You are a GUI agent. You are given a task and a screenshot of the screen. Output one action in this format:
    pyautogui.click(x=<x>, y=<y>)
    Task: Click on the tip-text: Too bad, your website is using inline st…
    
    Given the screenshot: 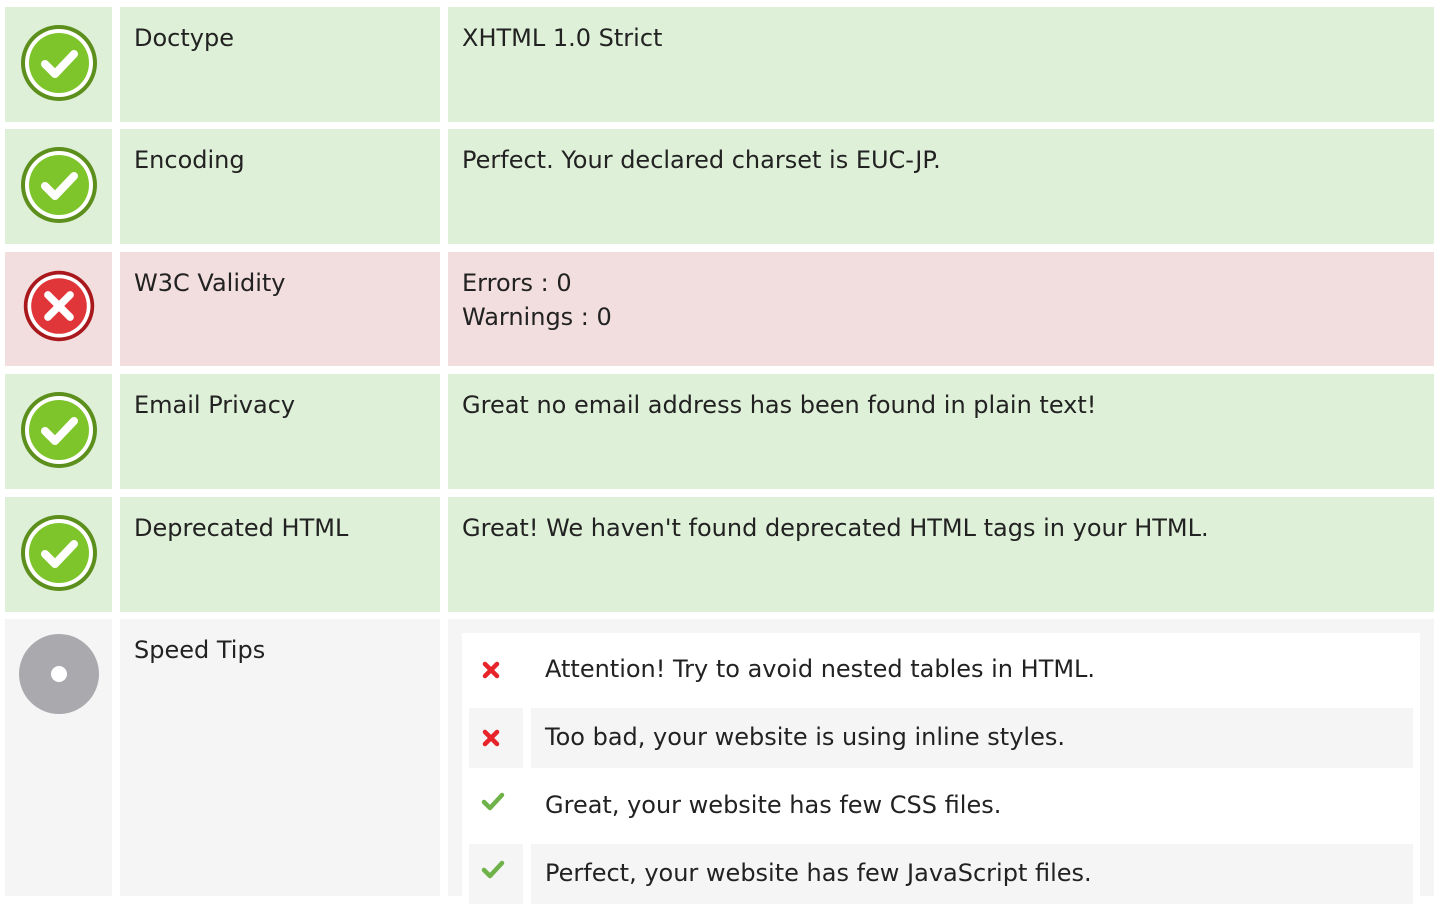 What is the action you would take?
    pyautogui.click(x=805, y=737)
    